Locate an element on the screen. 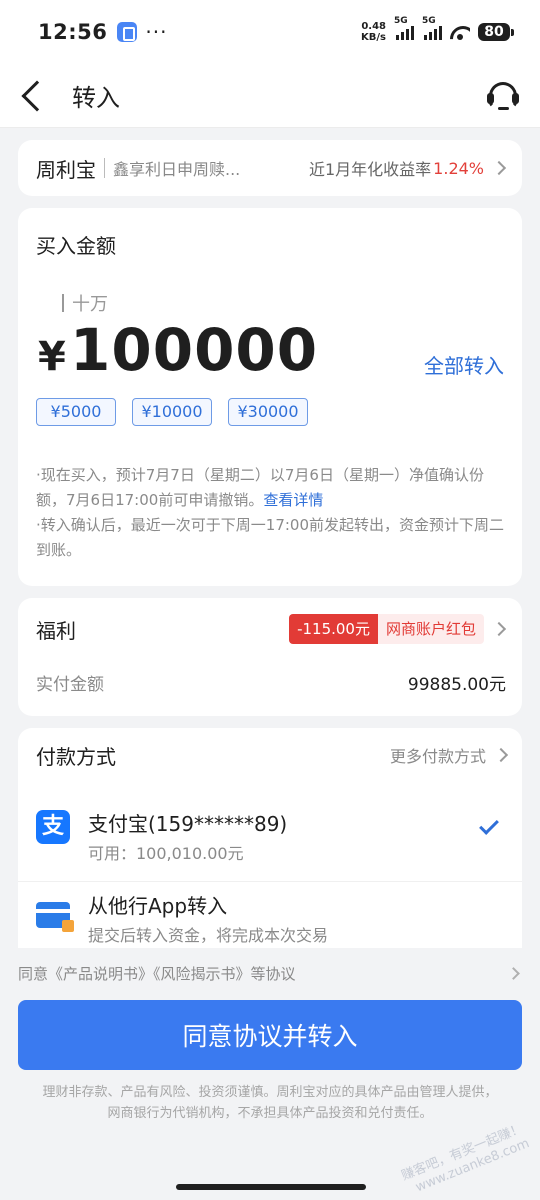 The image size is (540, 1200). check-icon is located at coordinates (489, 825).